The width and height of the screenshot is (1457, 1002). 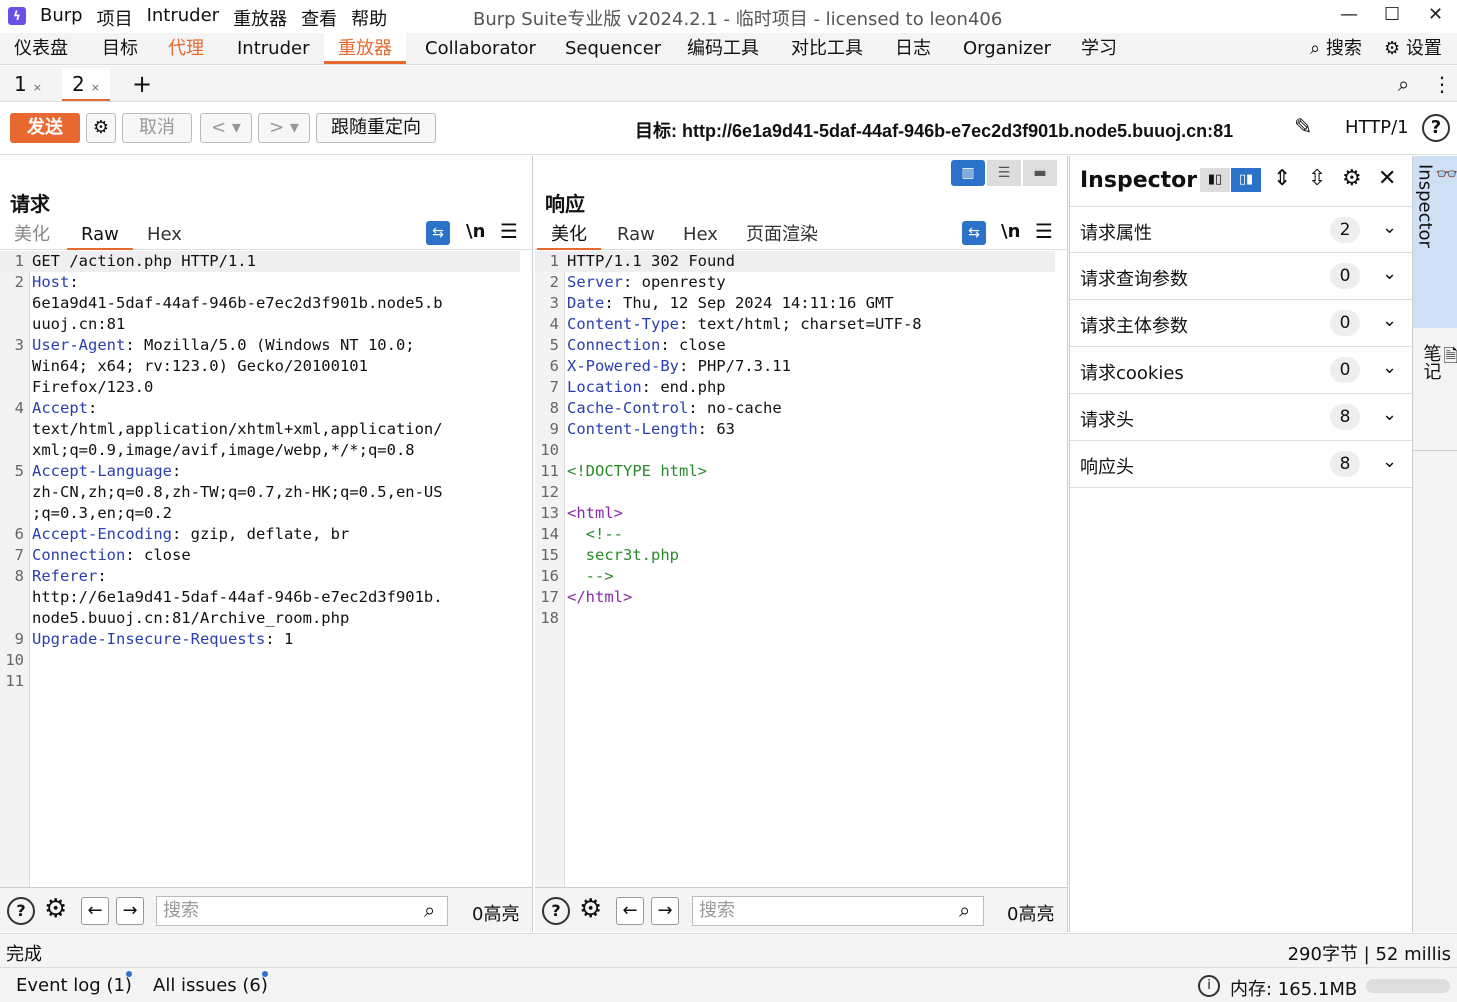 I want to click on tab-target: 目标, so click(x=120, y=48).